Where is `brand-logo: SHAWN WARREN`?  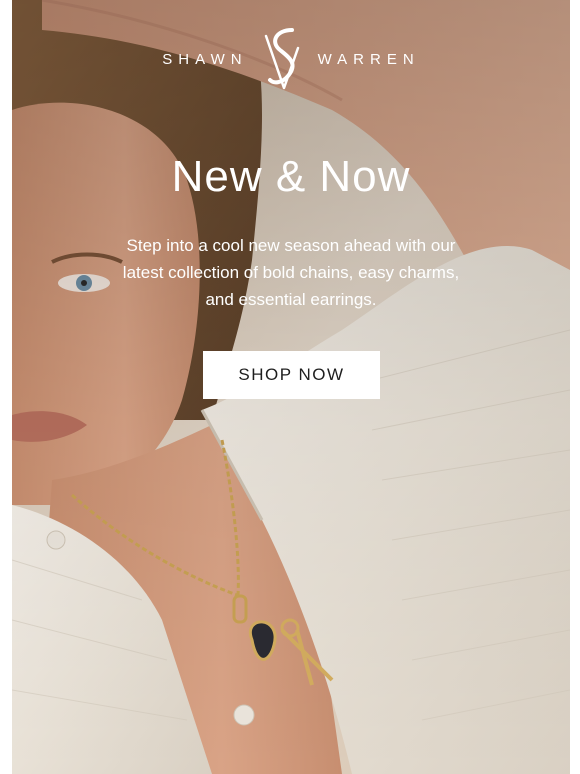
brand-logo: SHAWN WARREN is located at coordinates (291, 59).